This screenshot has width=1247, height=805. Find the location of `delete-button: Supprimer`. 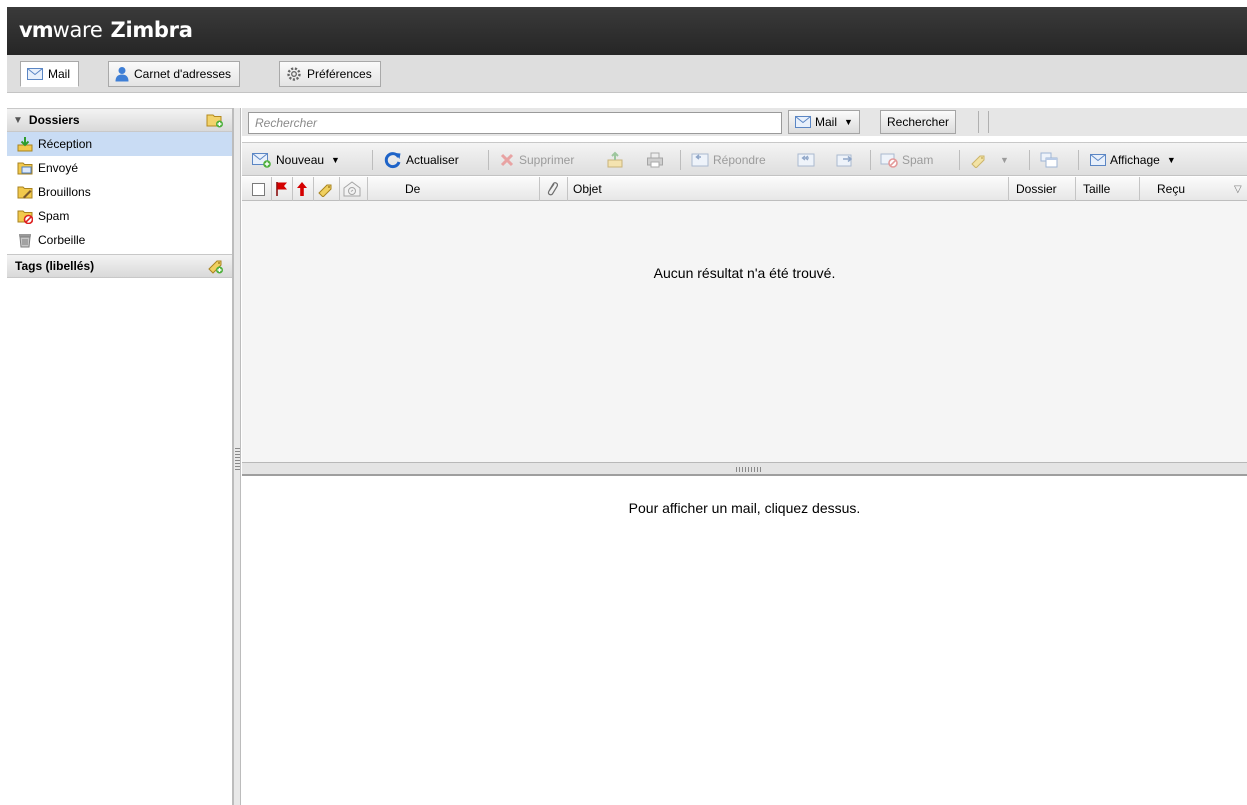

delete-button: Supprimer is located at coordinates (536, 160).